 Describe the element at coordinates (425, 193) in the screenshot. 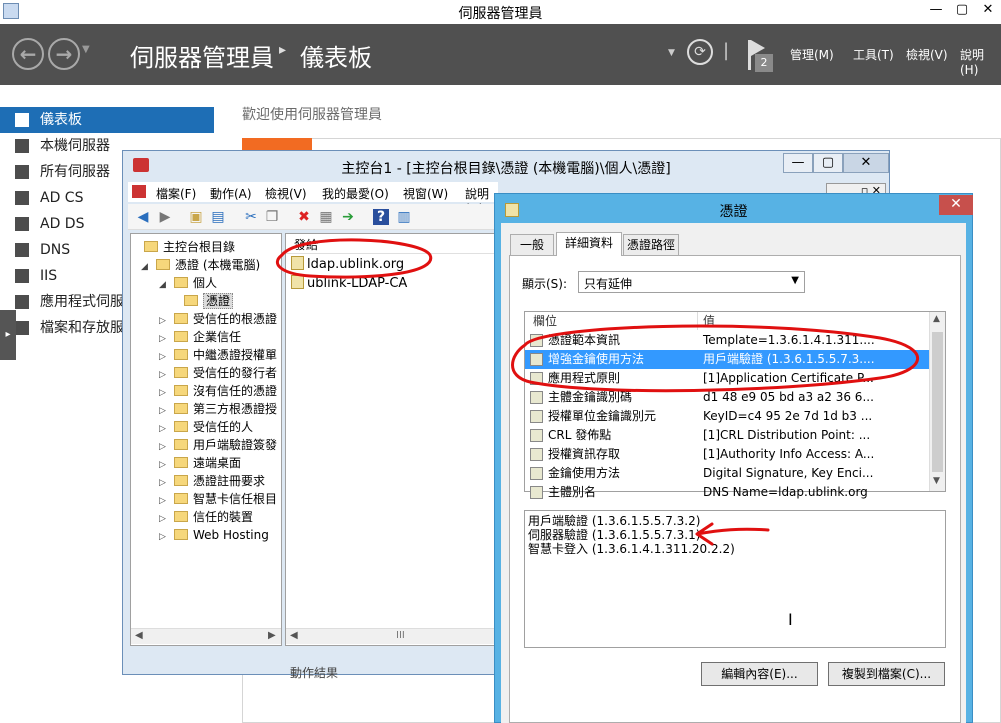

I see `menu-window: 視窗(W)` at that location.